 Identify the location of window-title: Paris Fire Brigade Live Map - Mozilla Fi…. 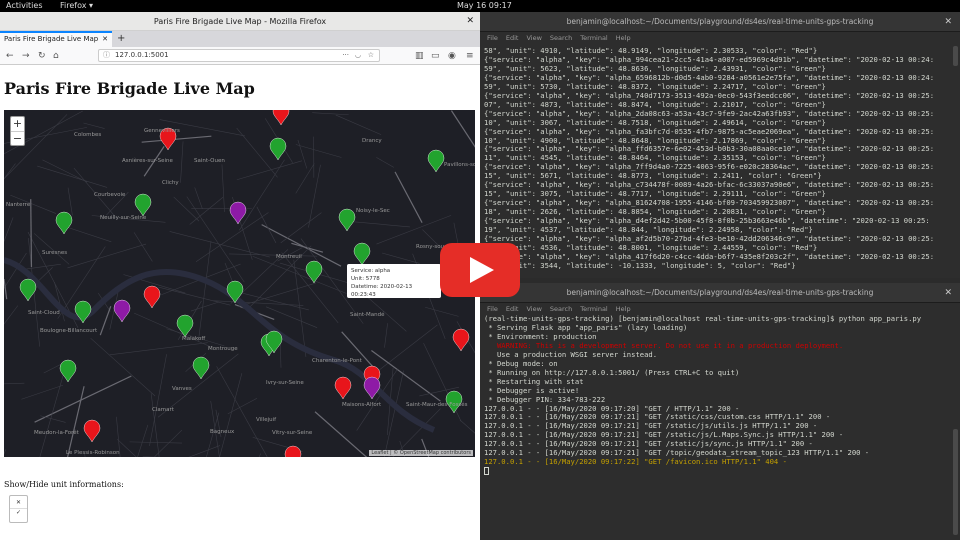
(240, 21).